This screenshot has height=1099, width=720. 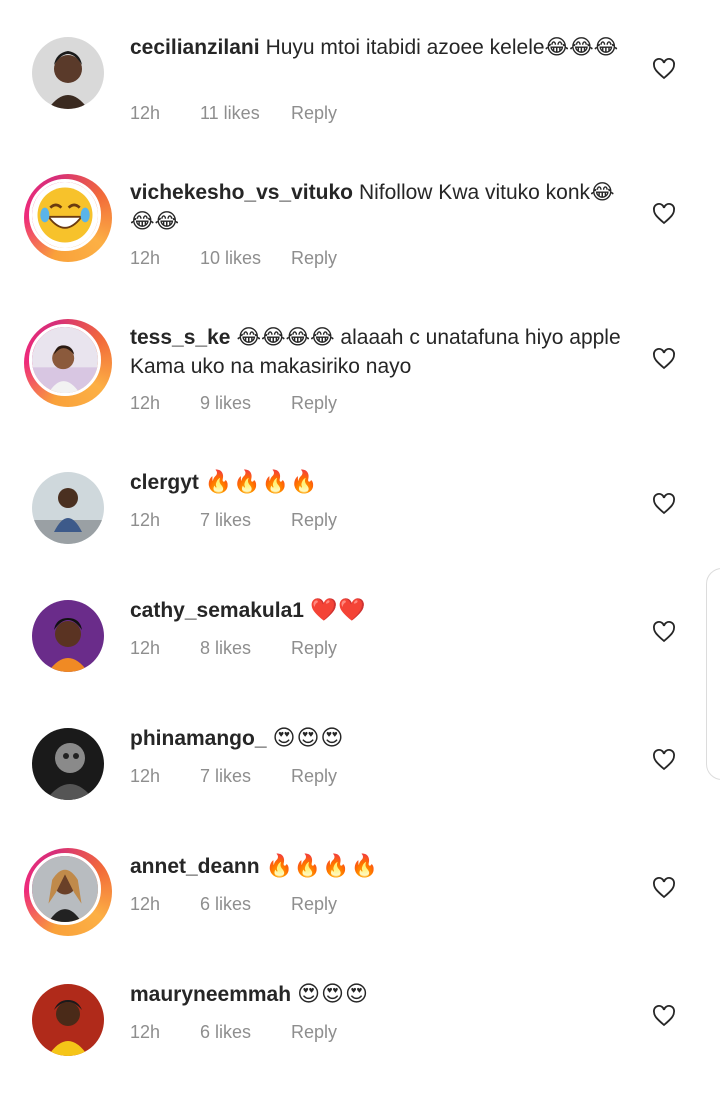 I want to click on comment-likes: 11 likes, so click(x=245, y=113).